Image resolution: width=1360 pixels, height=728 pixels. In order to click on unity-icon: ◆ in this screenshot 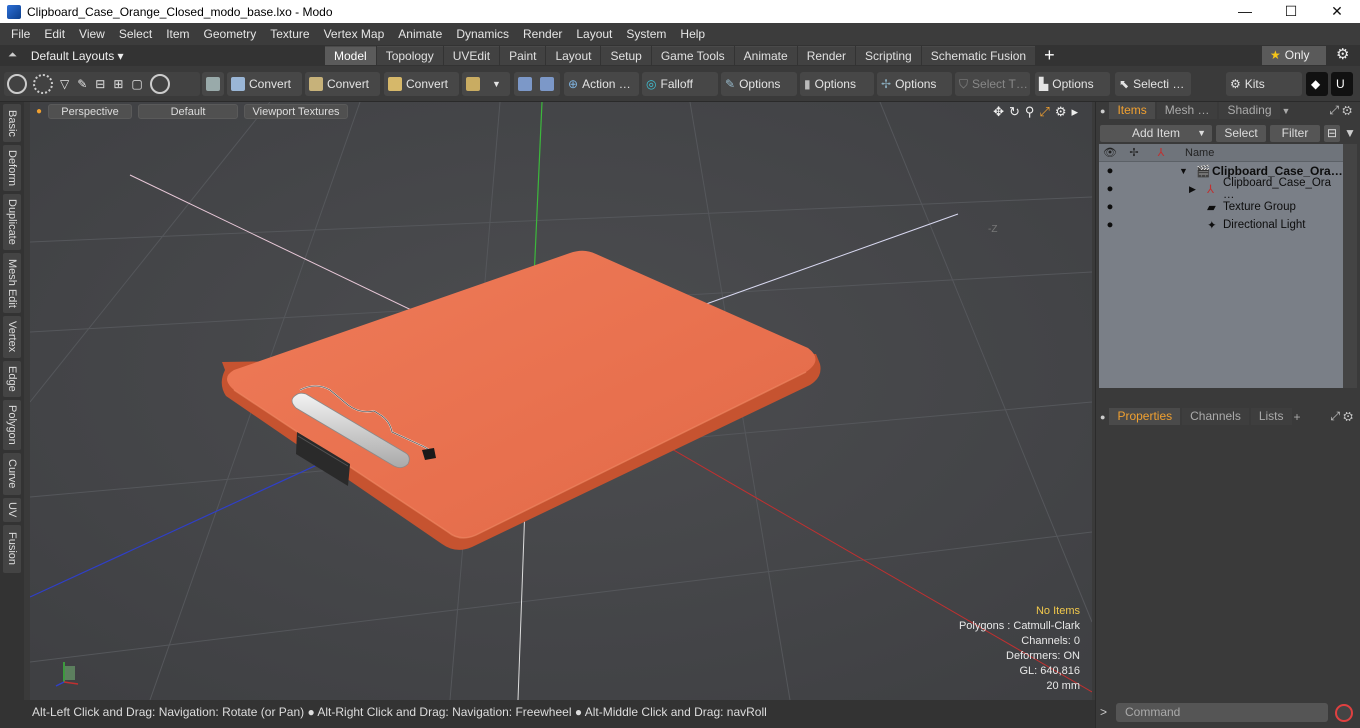, I will do `click(1317, 84)`.